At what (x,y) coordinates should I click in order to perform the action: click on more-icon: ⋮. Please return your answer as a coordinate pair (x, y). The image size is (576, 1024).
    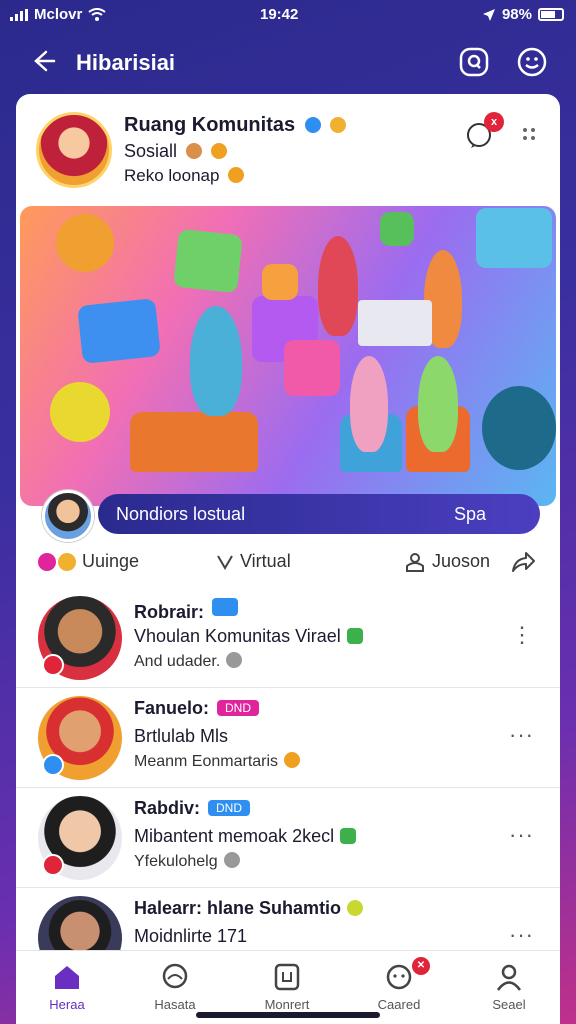
    Looking at the image, I should click on (522, 635).